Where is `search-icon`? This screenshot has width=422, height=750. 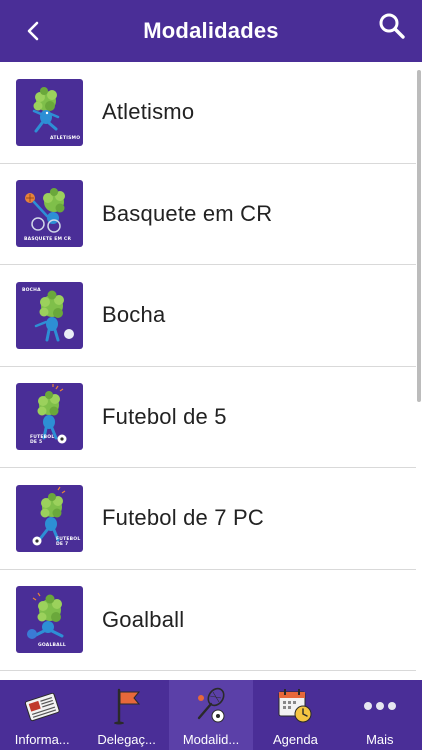
search-icon is located at coordinates (392, 26).